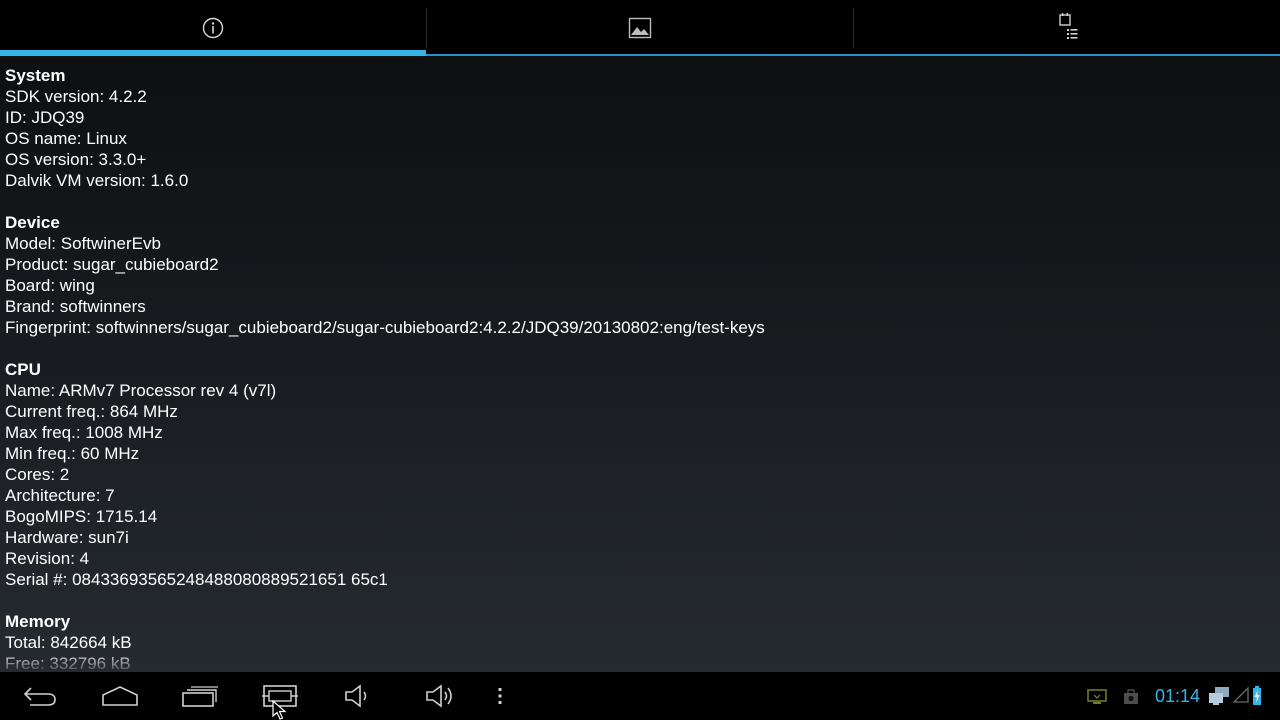 The height and width of the screenshot is (720, 1280). I want to click on info-line: Dalvik VM version: 1.6.0, so click(97, 180).